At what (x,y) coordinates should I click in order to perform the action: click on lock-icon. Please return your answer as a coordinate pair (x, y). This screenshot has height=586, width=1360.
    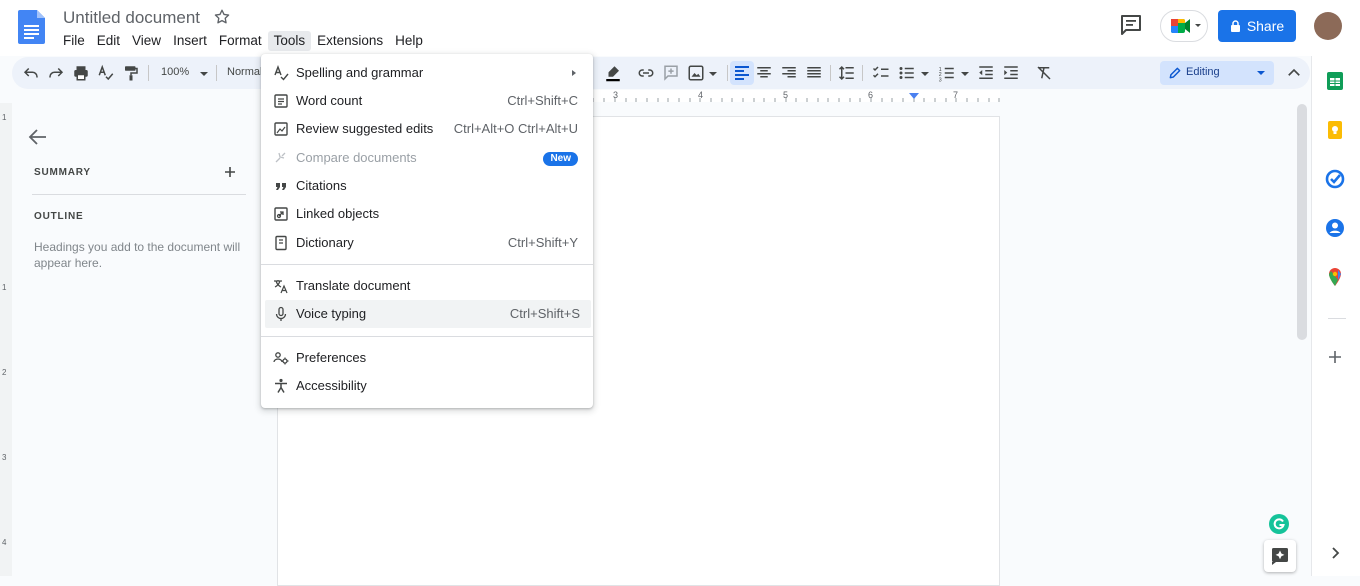
    Looking at the image, I should click on (1235, 26).